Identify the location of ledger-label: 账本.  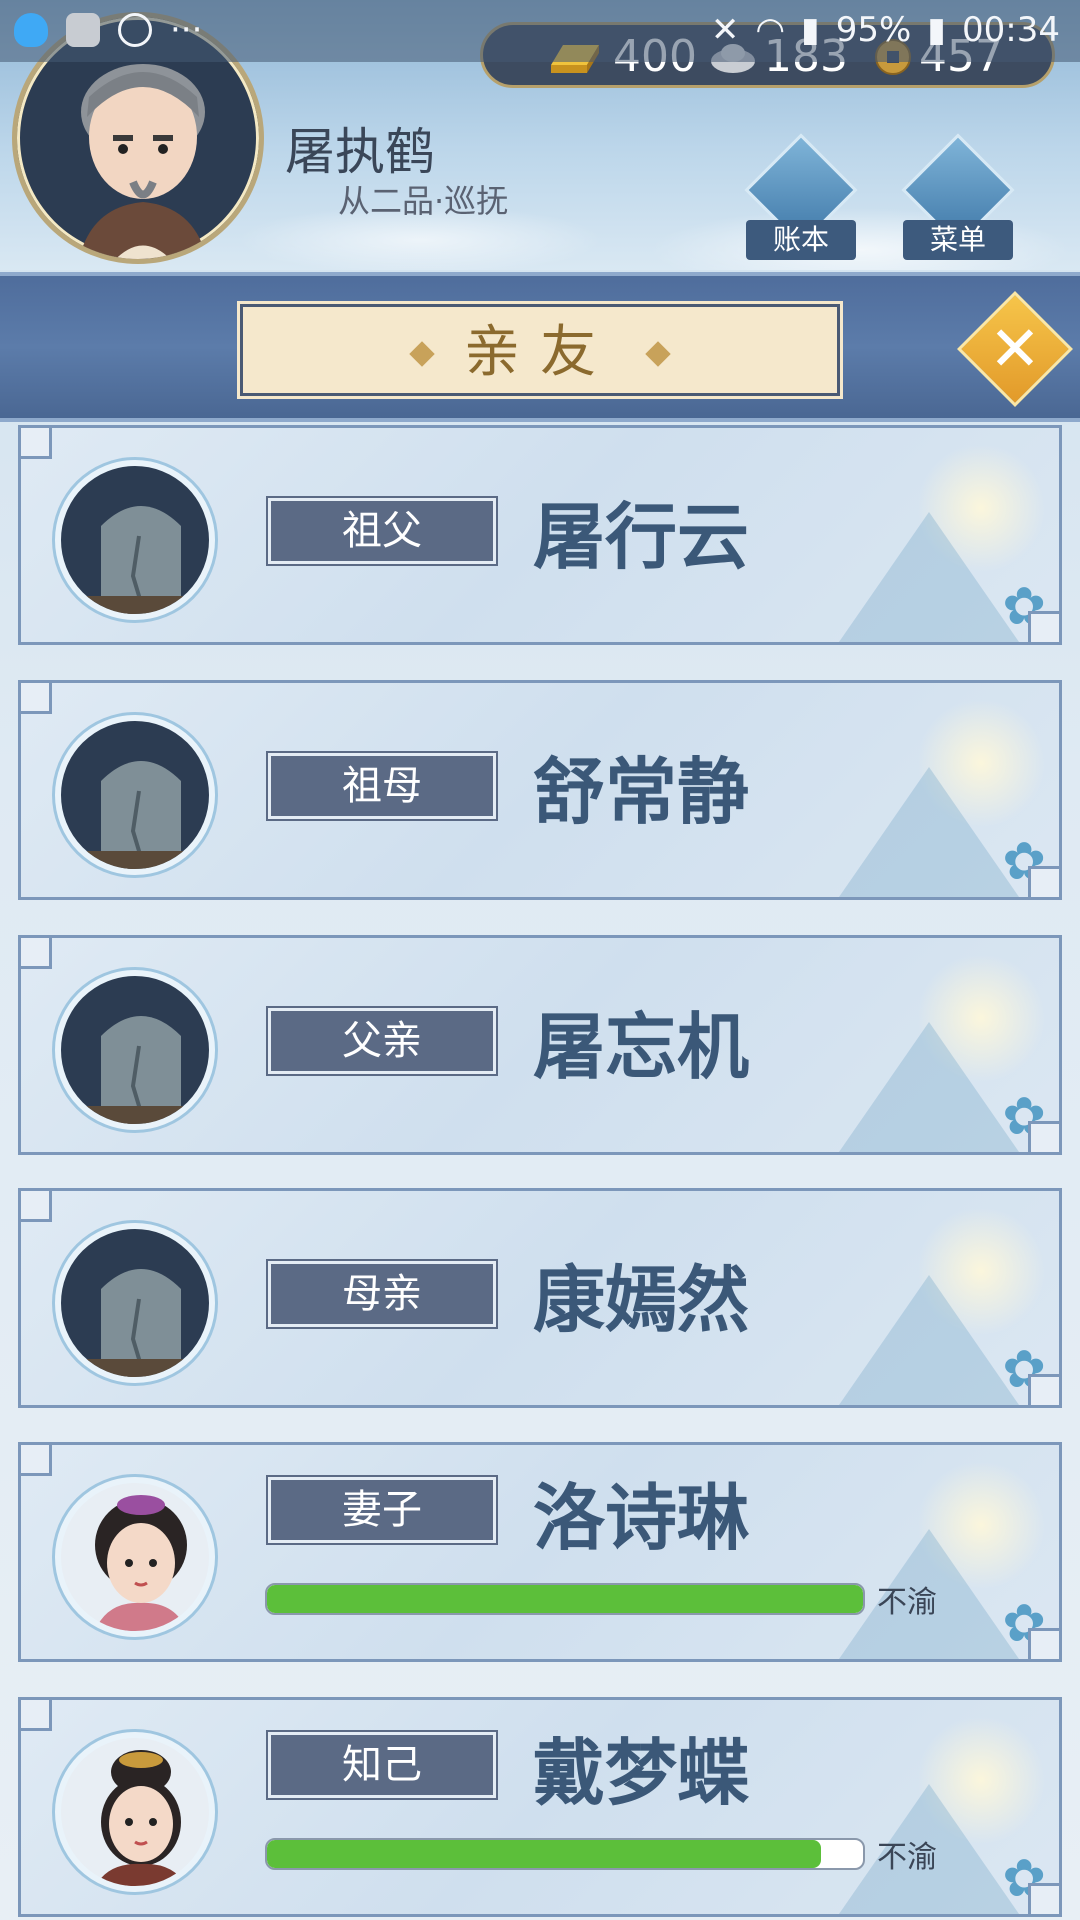
(801, 240).